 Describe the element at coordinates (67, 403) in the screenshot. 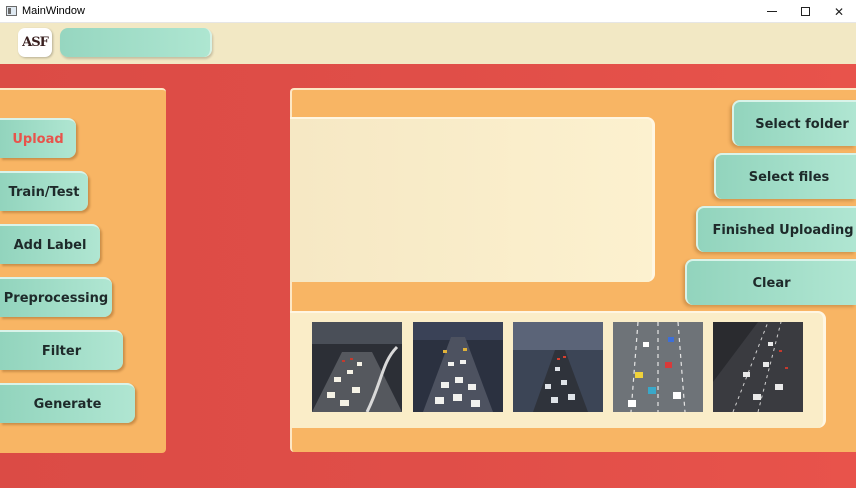

I see `sidebar-item-generate: Generate` at that location.